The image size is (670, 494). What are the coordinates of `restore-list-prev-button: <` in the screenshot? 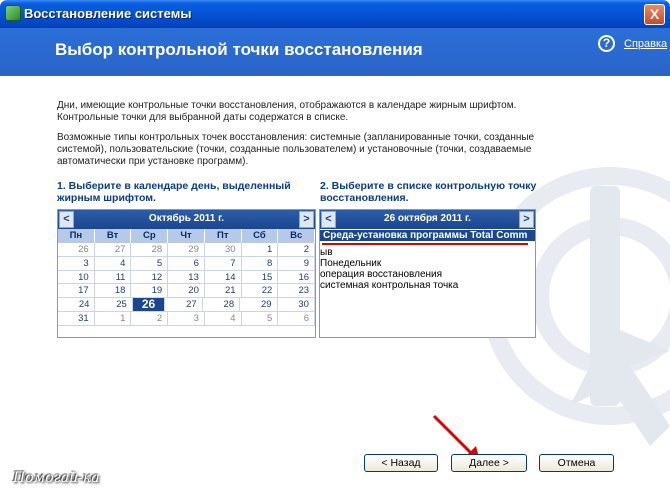 It's located at (328, 219).